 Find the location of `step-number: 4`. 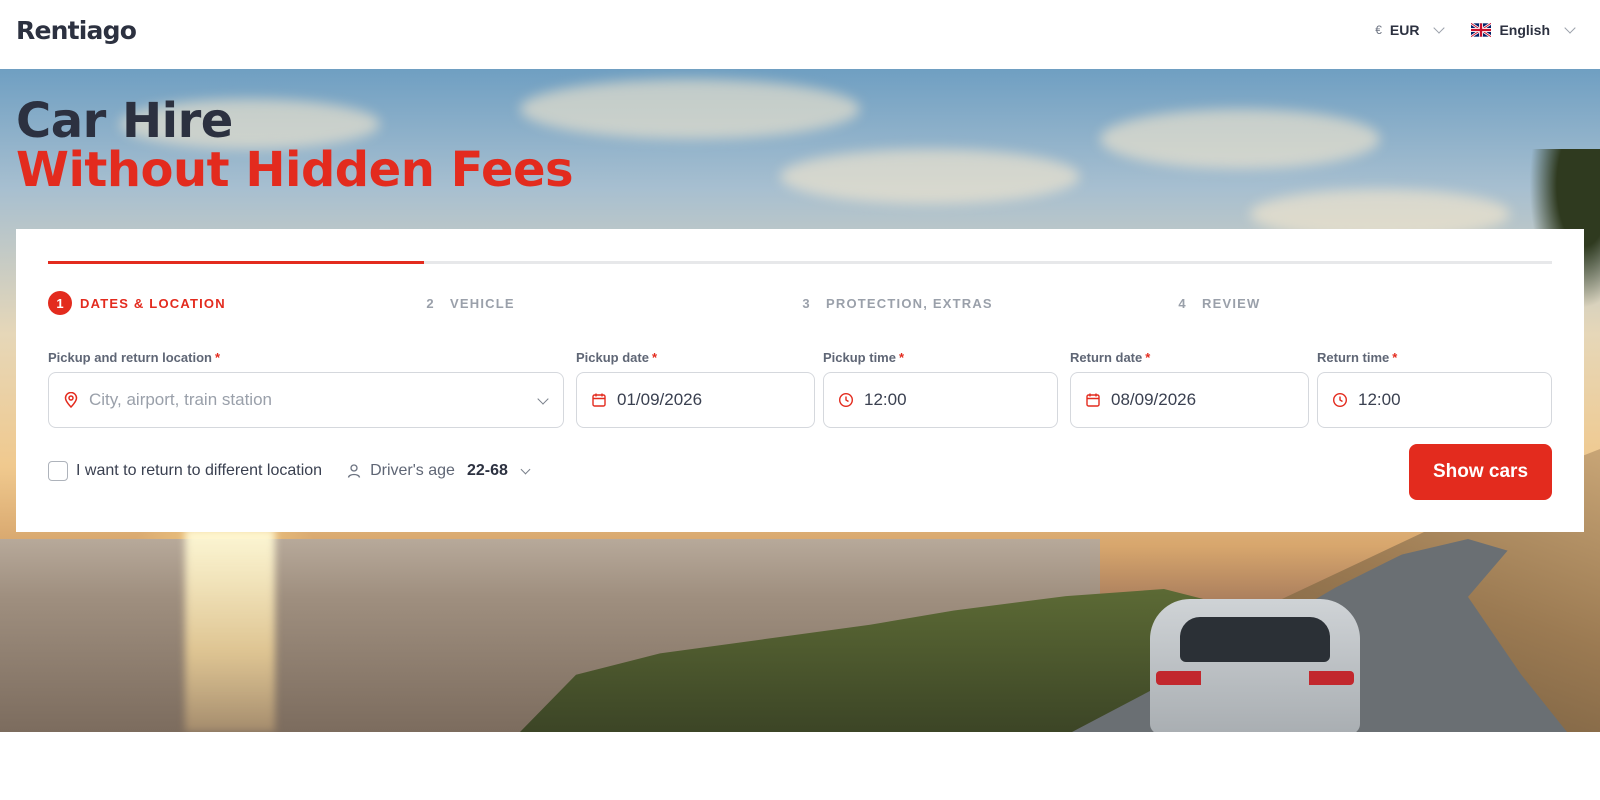

step-number: 4 is located at coordinates (1182, 303).